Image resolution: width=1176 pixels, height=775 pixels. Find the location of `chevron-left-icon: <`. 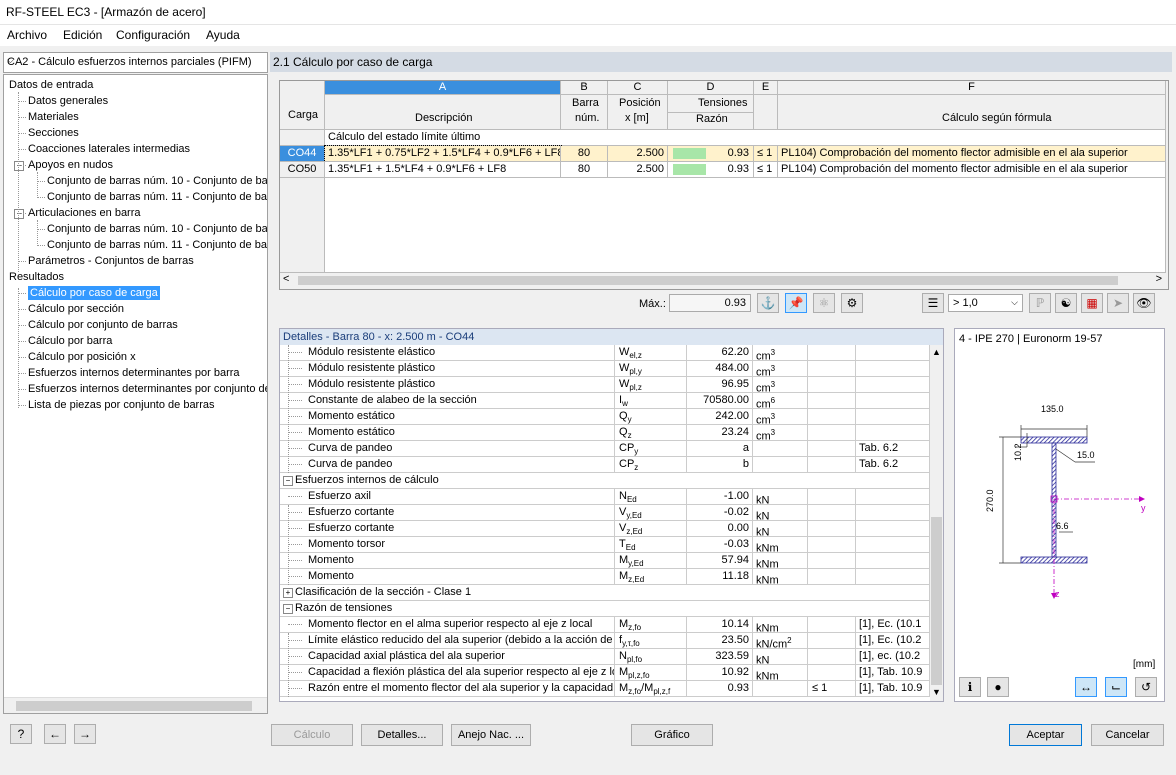

chevron-left-icon: < is located at coordinates (286, 279).